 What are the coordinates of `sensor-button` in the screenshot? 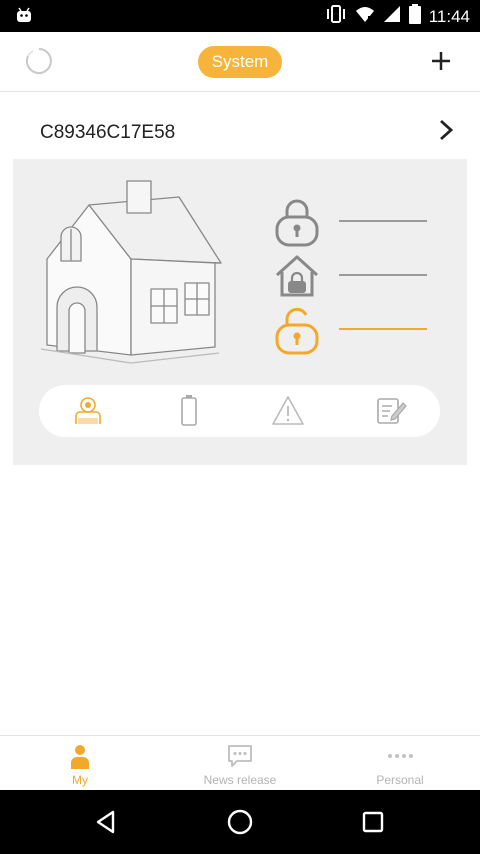 It's located at (88, 412).